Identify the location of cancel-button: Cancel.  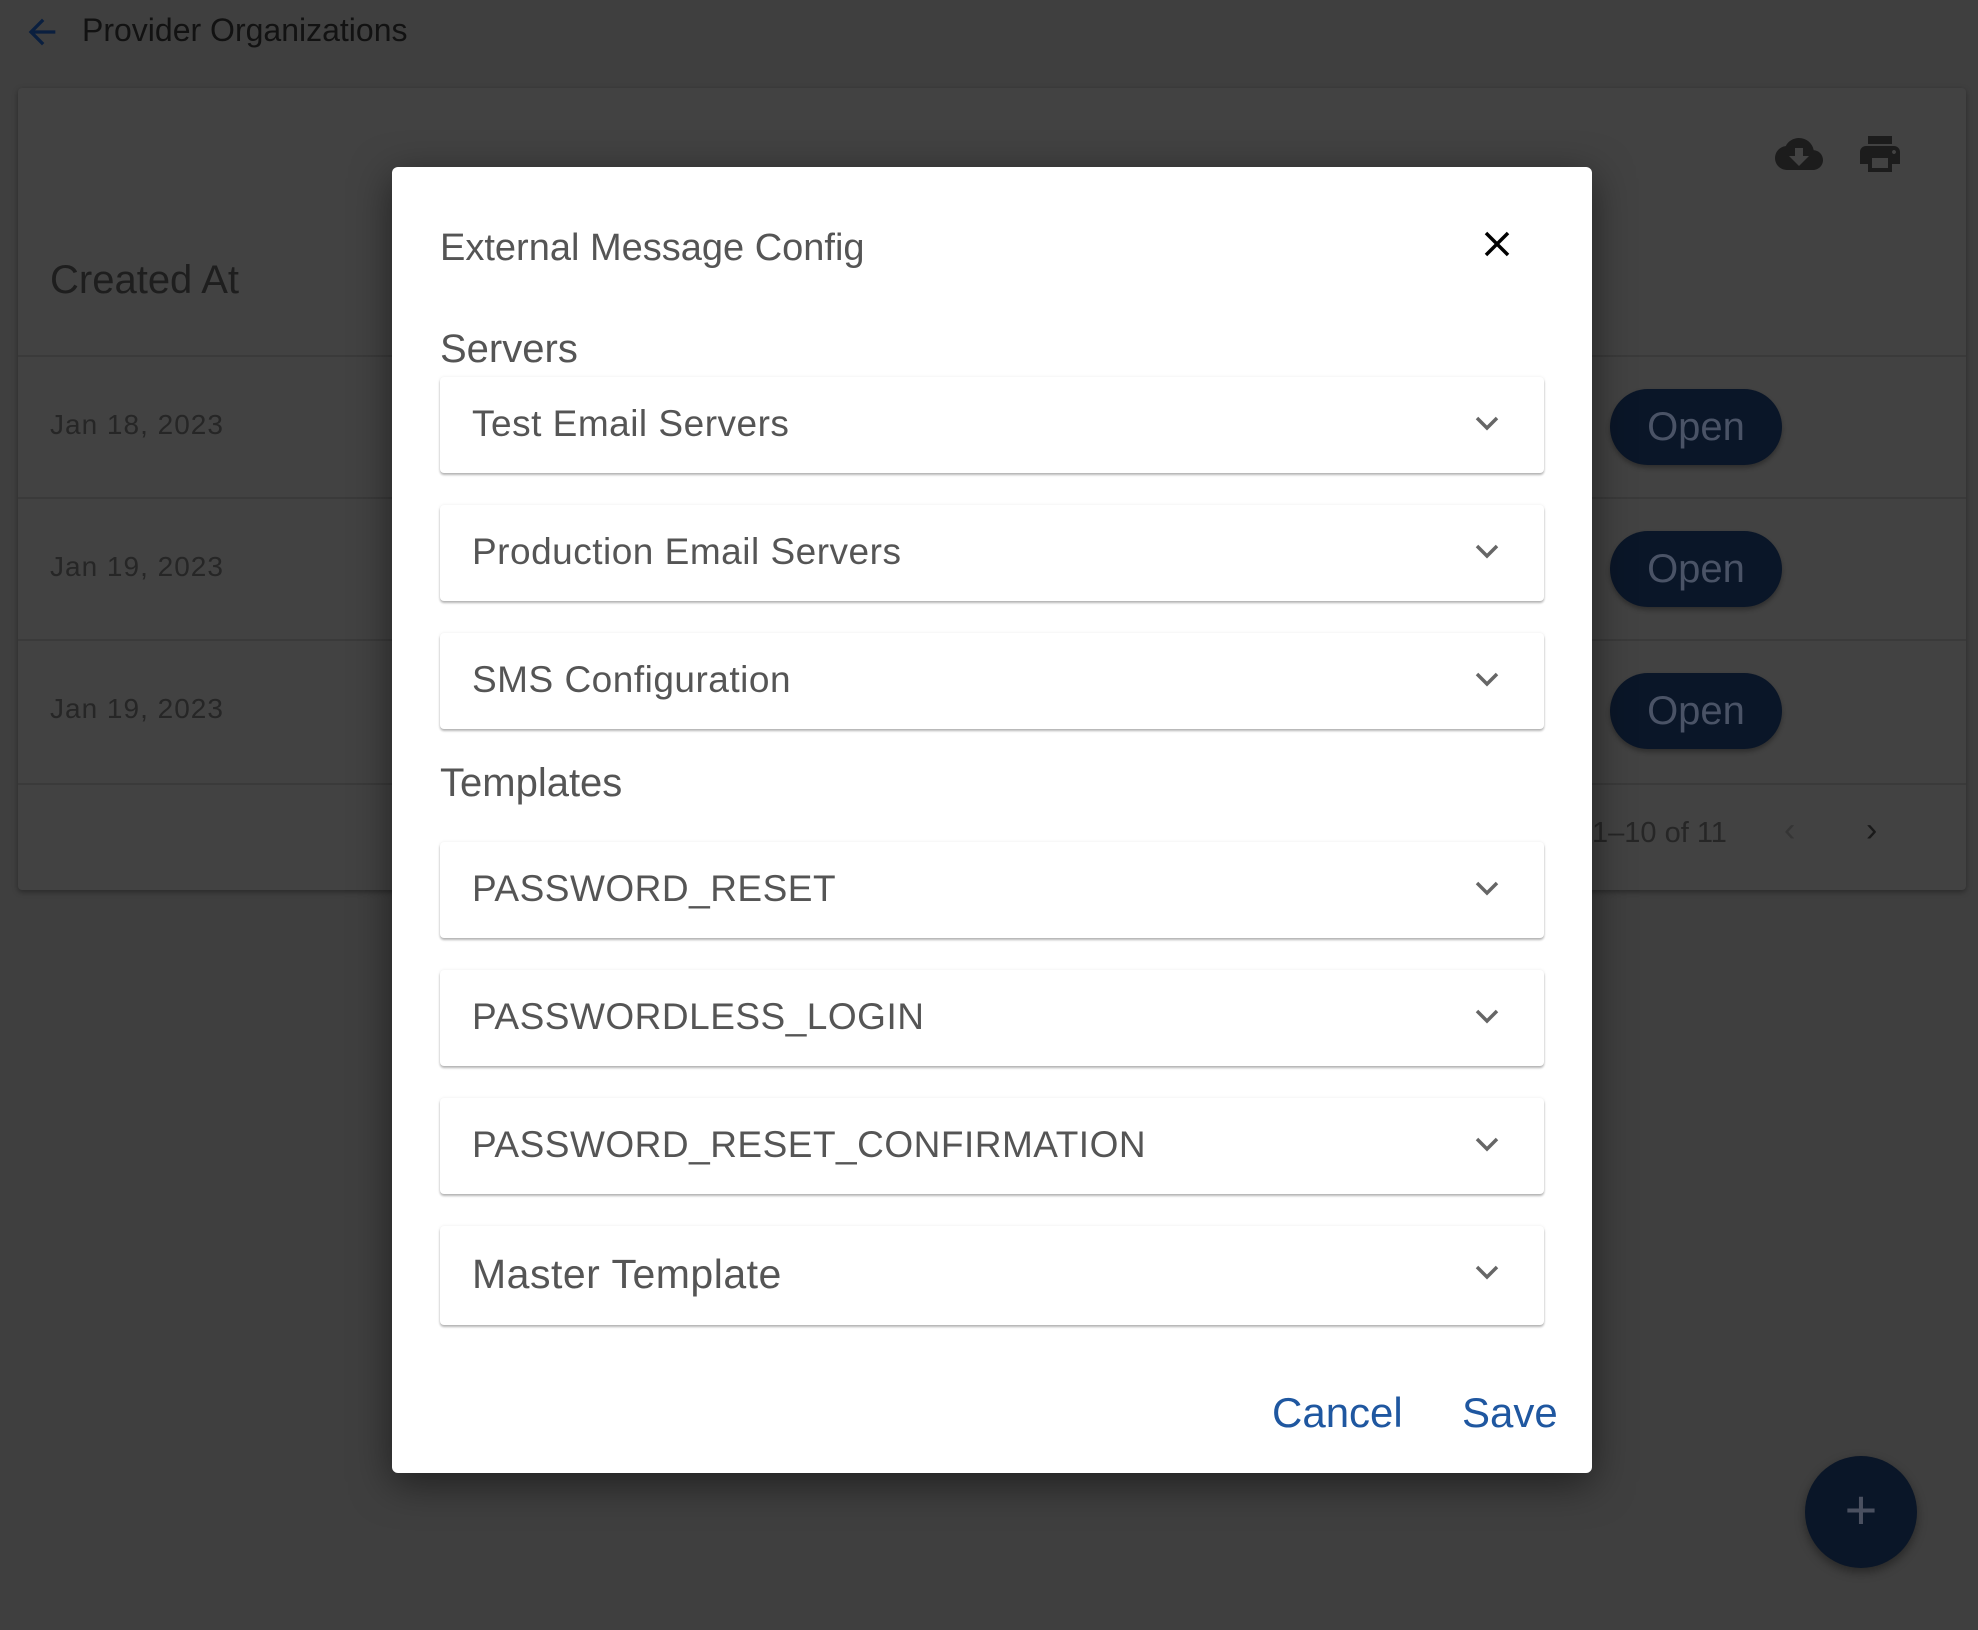
(1337, 1413).